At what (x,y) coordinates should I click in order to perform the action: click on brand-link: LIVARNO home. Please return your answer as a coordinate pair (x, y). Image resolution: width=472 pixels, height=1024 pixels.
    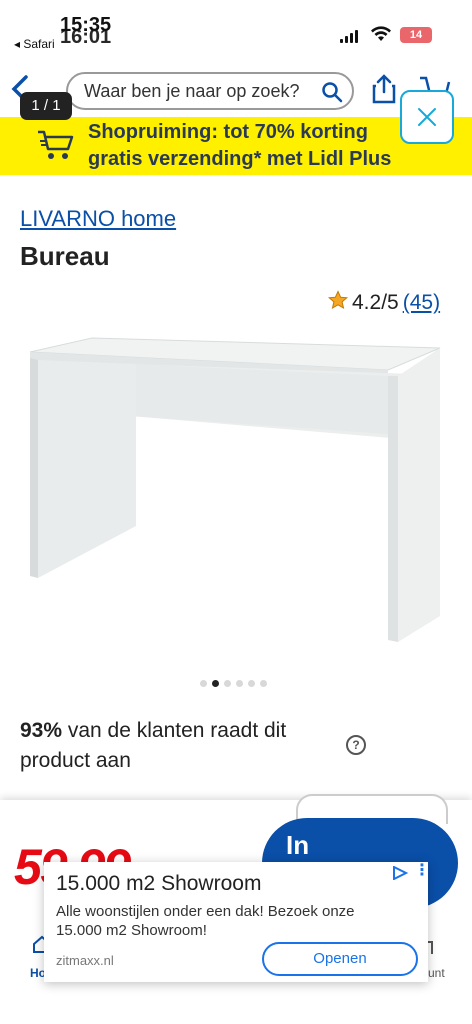
    Looking at the image, I should click on (98, 219).